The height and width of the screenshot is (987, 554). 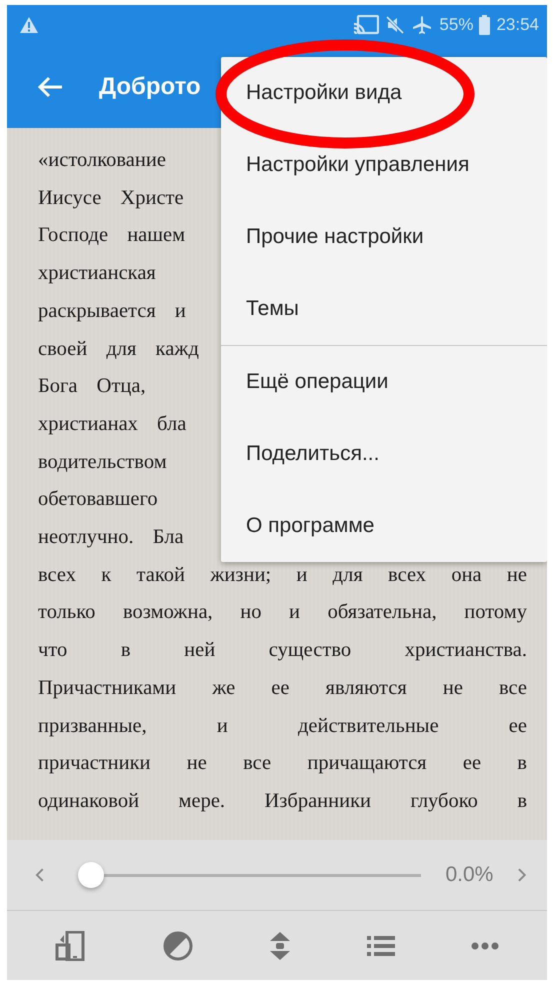 I want to click on text-line: своей для кажд, so click(x=118, y=349).